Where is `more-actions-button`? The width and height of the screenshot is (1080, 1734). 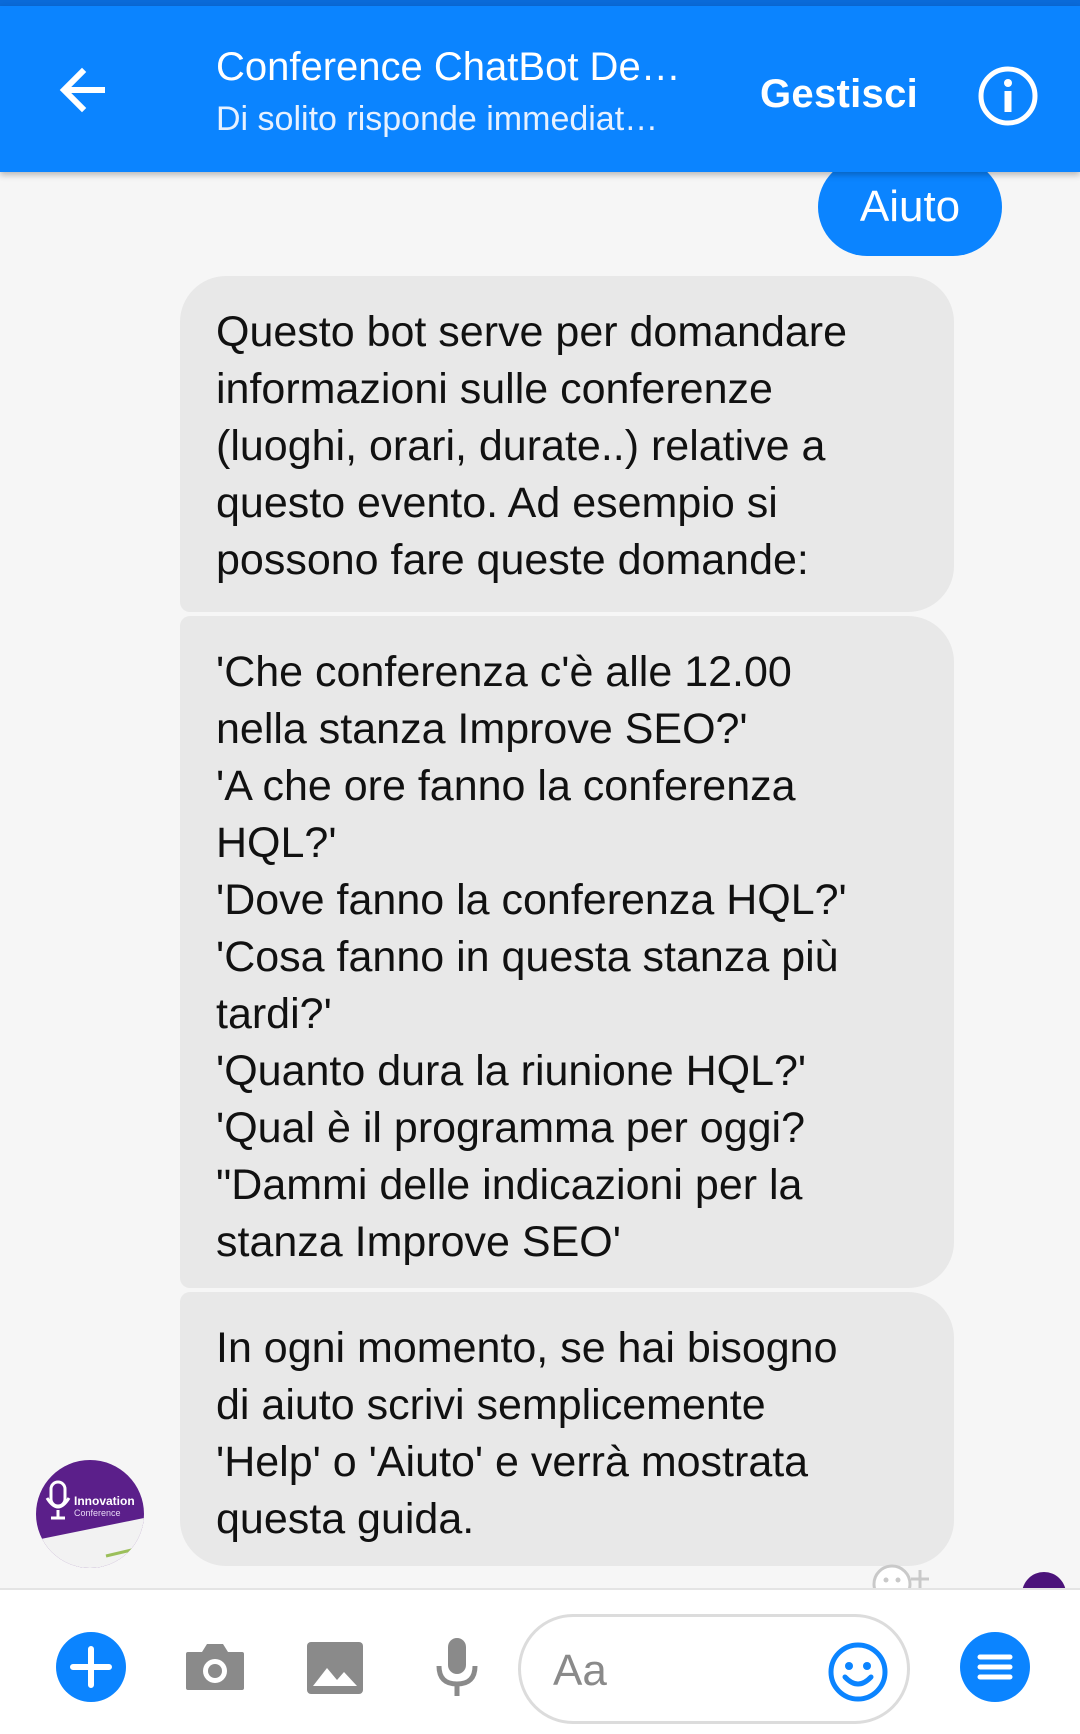 more-actions-button is located at coordinates (91, 1667).